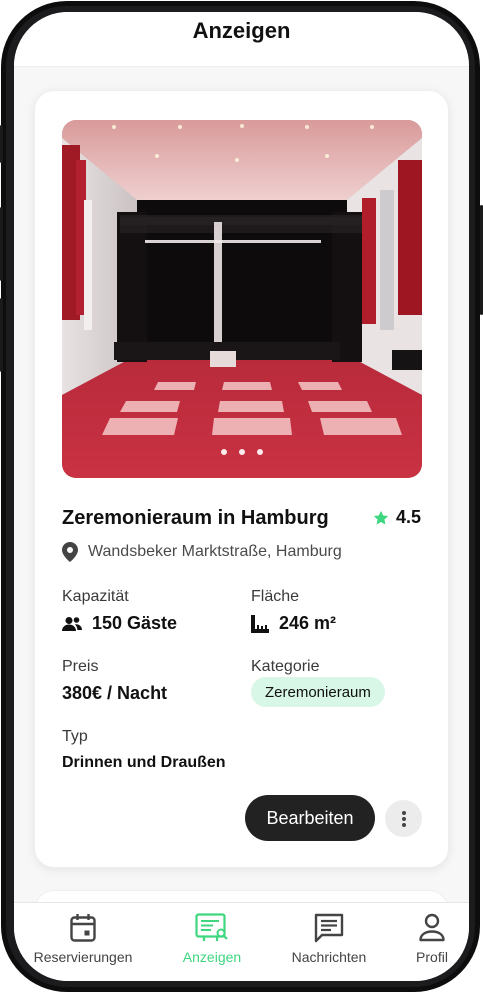 The width and height of the screenshot is (483, 995). Describe the element at coordinates (83, 928) in the screenshot. I see `calendar-icon` at that location.